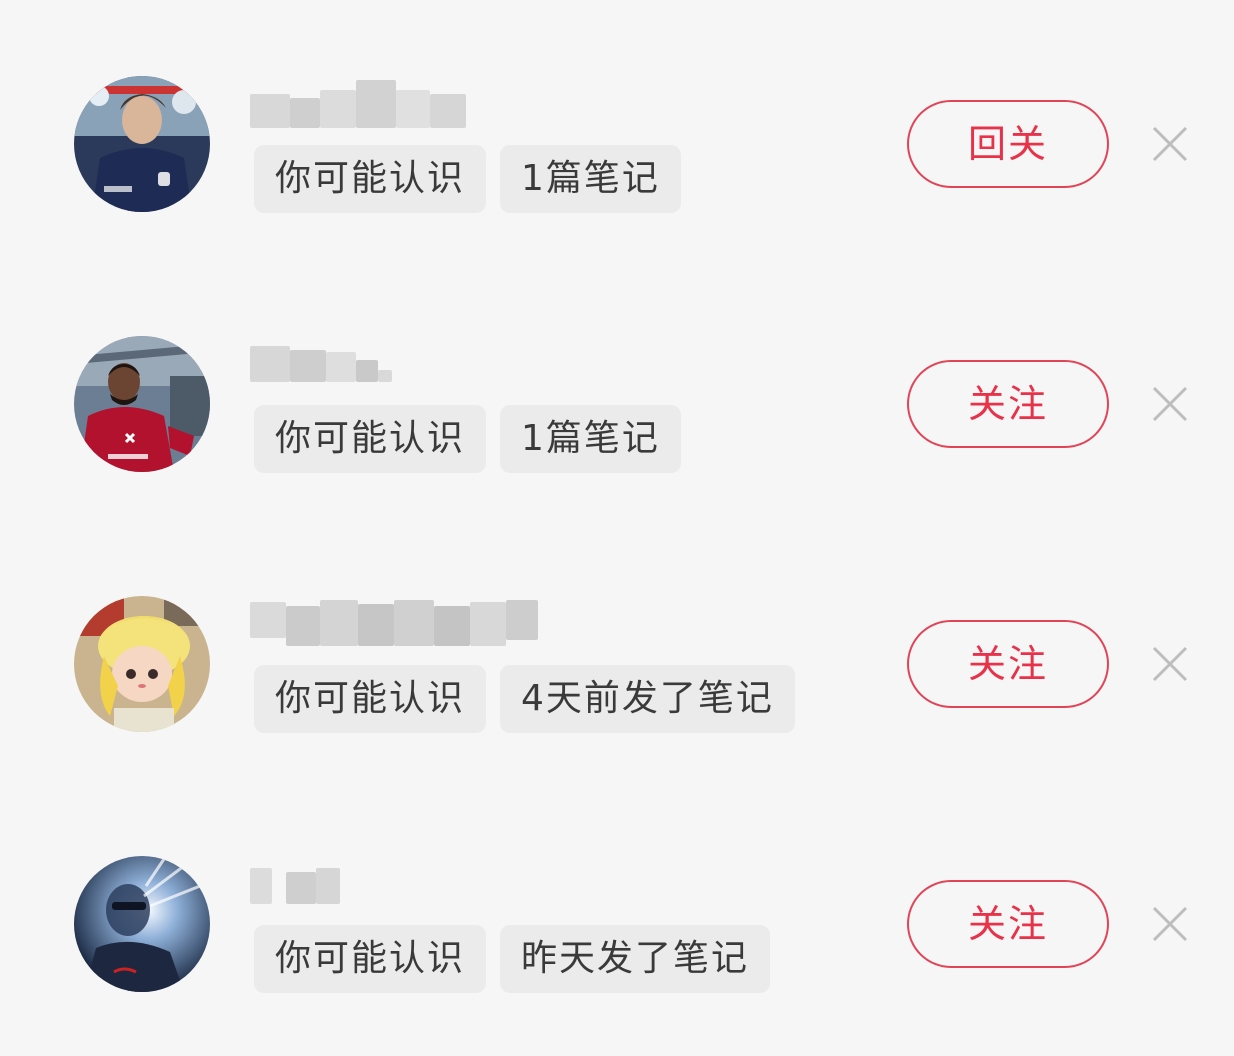 The width and height of the screenshot is (1234, 1056). I want to click on suggestion-row: 你可能认识 1篇笔记 回关, so click(617, 141).